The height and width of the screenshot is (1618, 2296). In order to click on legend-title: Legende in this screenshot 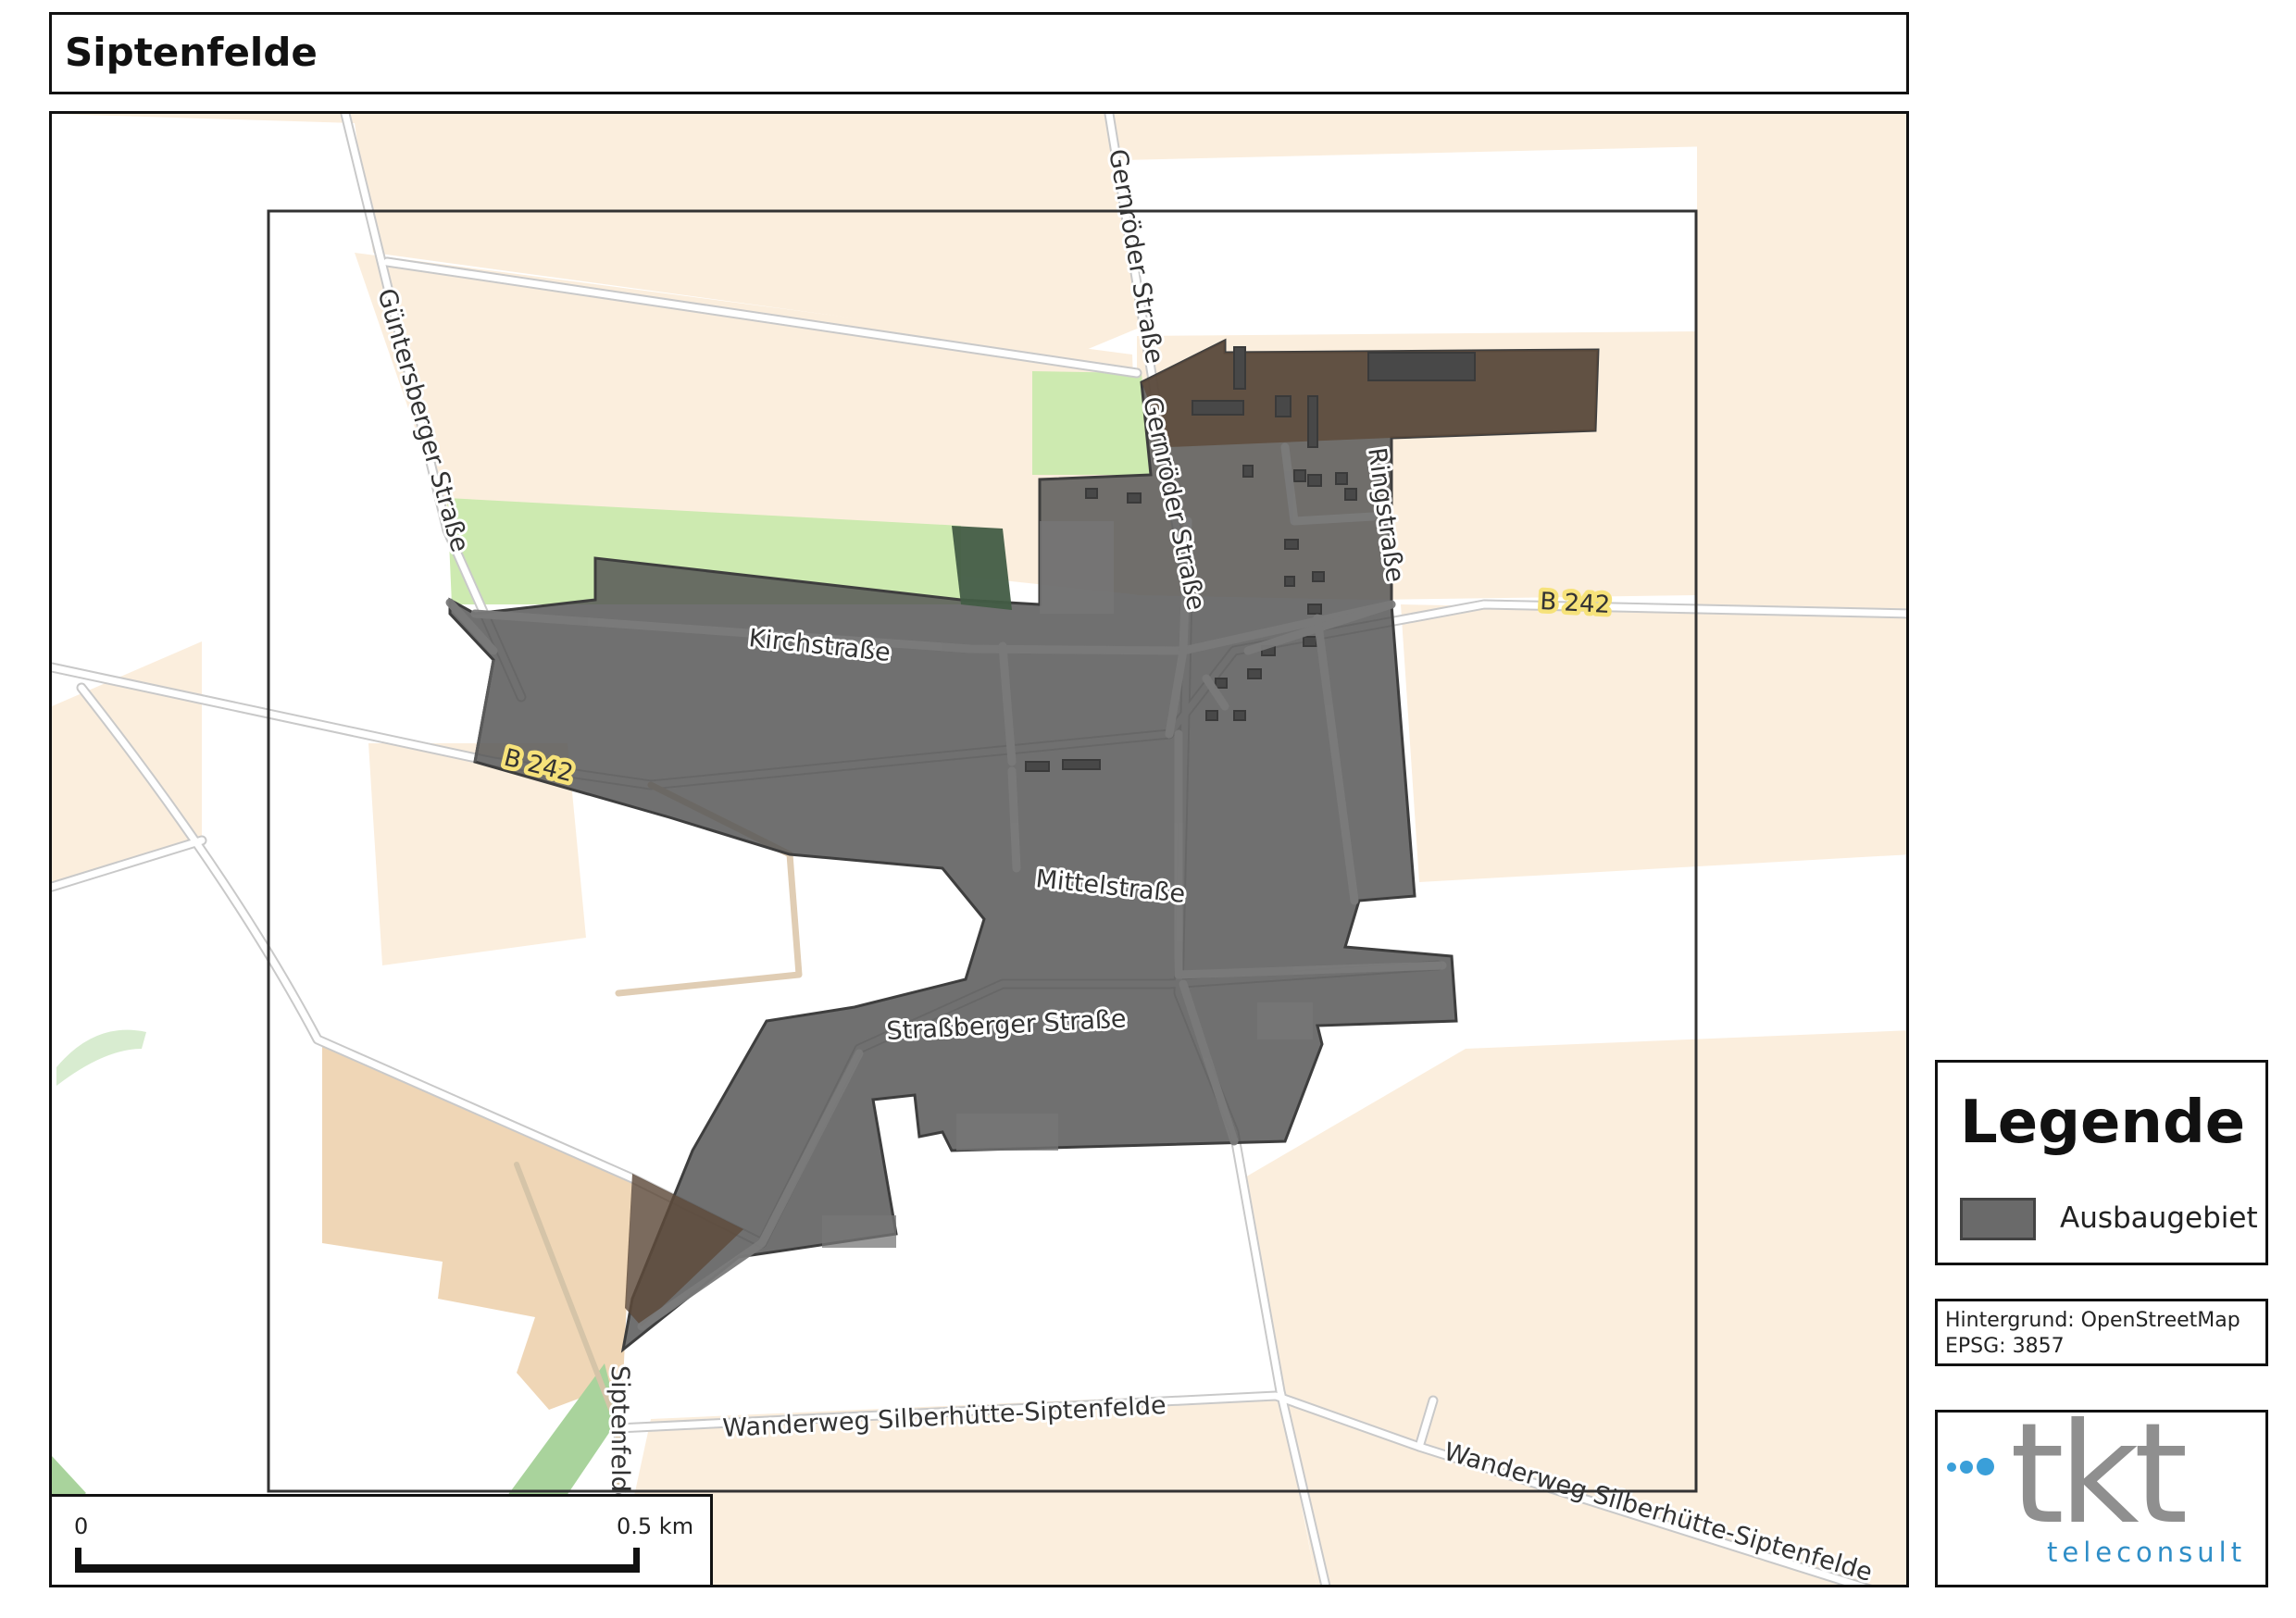, I will do `click(2103, 1123)`.